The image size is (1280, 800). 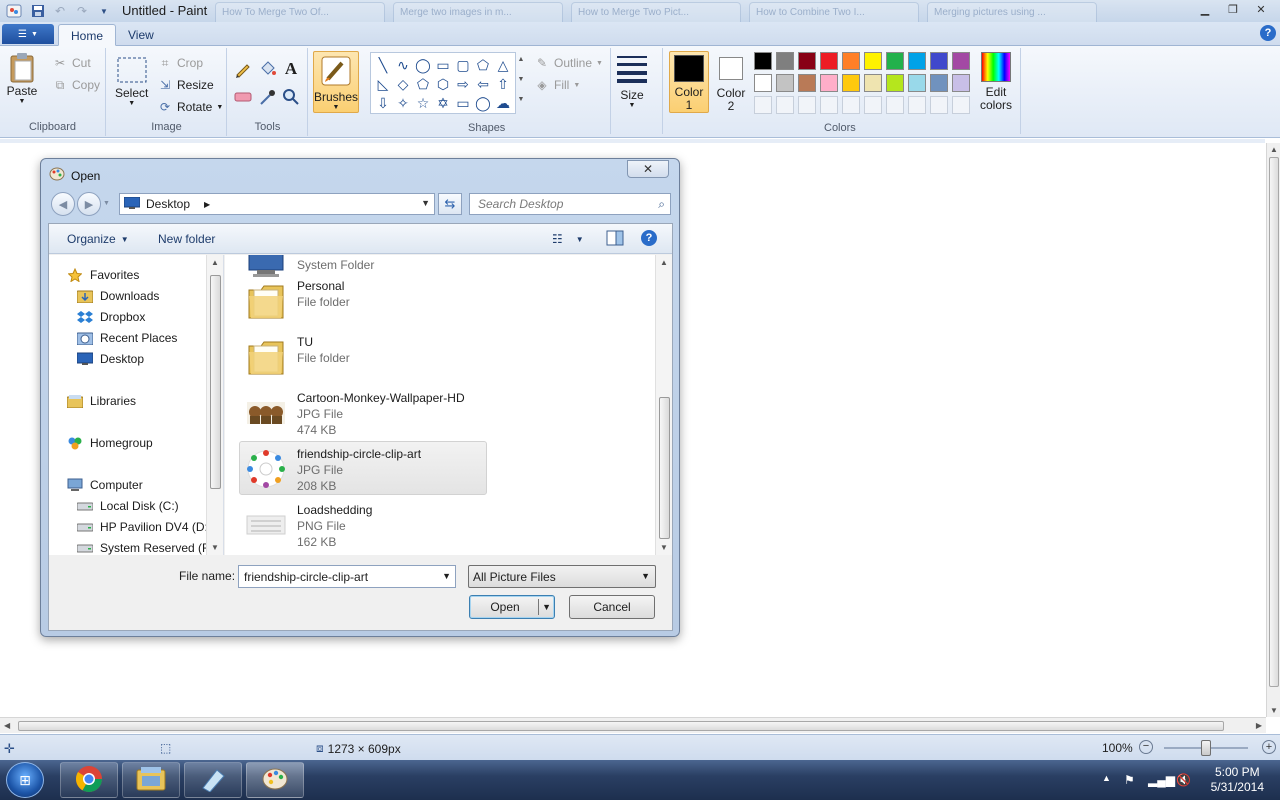 What do you see at coordinates (207, 204) in the screenshot?
I see `breadcrumb-chevron-icon: ▶` at bounding box center [207, 204].